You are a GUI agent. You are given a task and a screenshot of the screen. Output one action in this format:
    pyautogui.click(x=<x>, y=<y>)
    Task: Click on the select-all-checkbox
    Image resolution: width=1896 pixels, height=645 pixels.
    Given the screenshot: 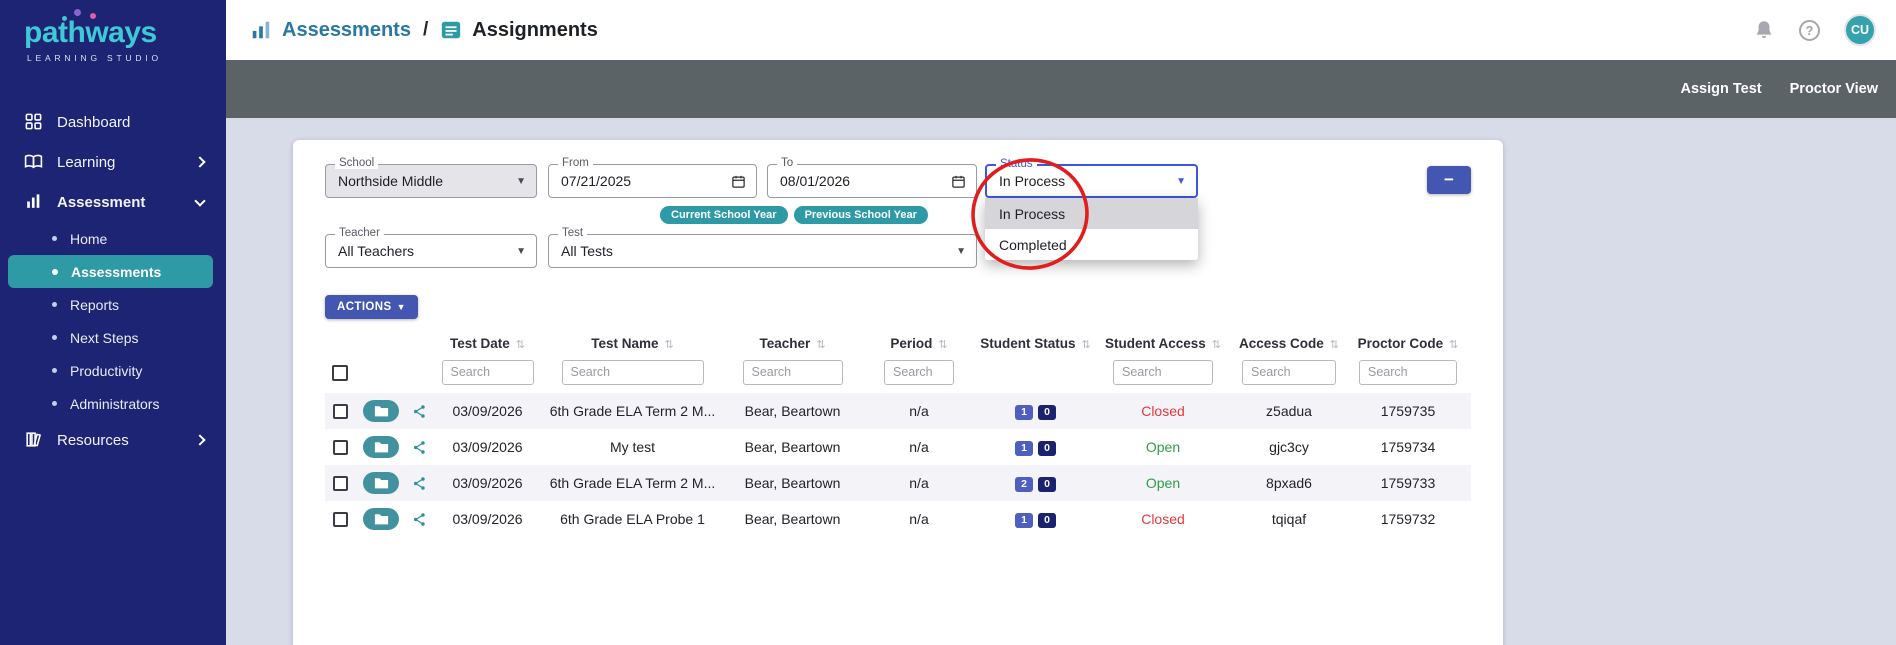 What is the action you would take?
    pyautogui.click(x=340, y=372)
    